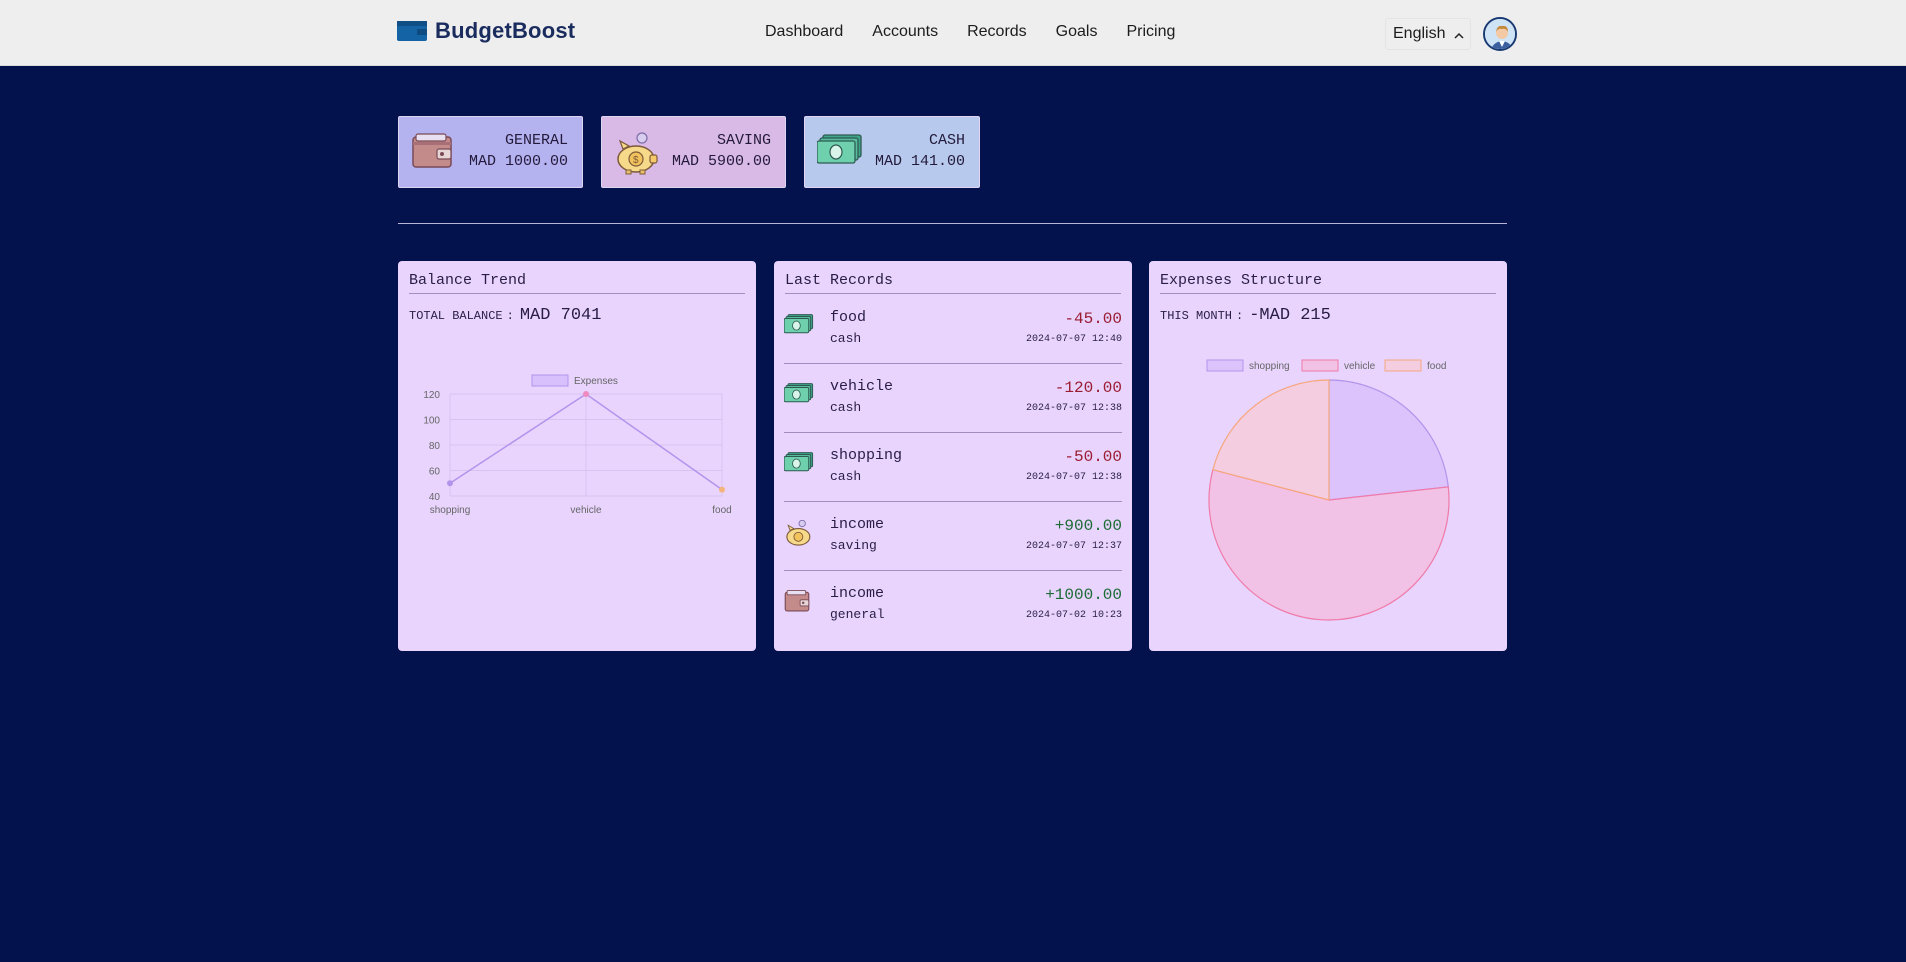 This screenshot has height=962, width=1906. What do you see at coordinates (892, 152) in the screenshot?
I see `account-card-cash: CASH MAD 141.00` at bounding box center [892, 152].